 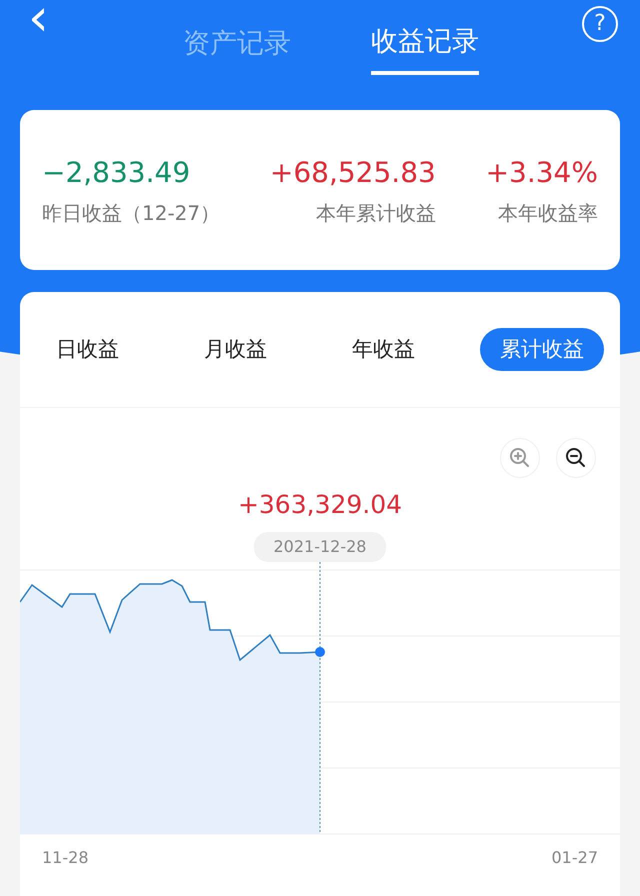 What do you see at coordinates (320, 505) in the screenshot?
I see `chart-value: +363,329.04` at bounding box center [320, 505].